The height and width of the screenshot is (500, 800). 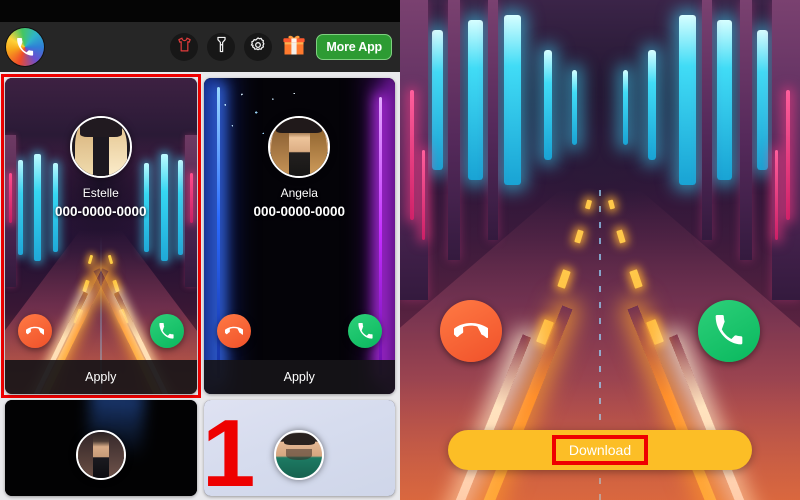 I want to click on contact-name: Estelle, so click(x=100, y=193).